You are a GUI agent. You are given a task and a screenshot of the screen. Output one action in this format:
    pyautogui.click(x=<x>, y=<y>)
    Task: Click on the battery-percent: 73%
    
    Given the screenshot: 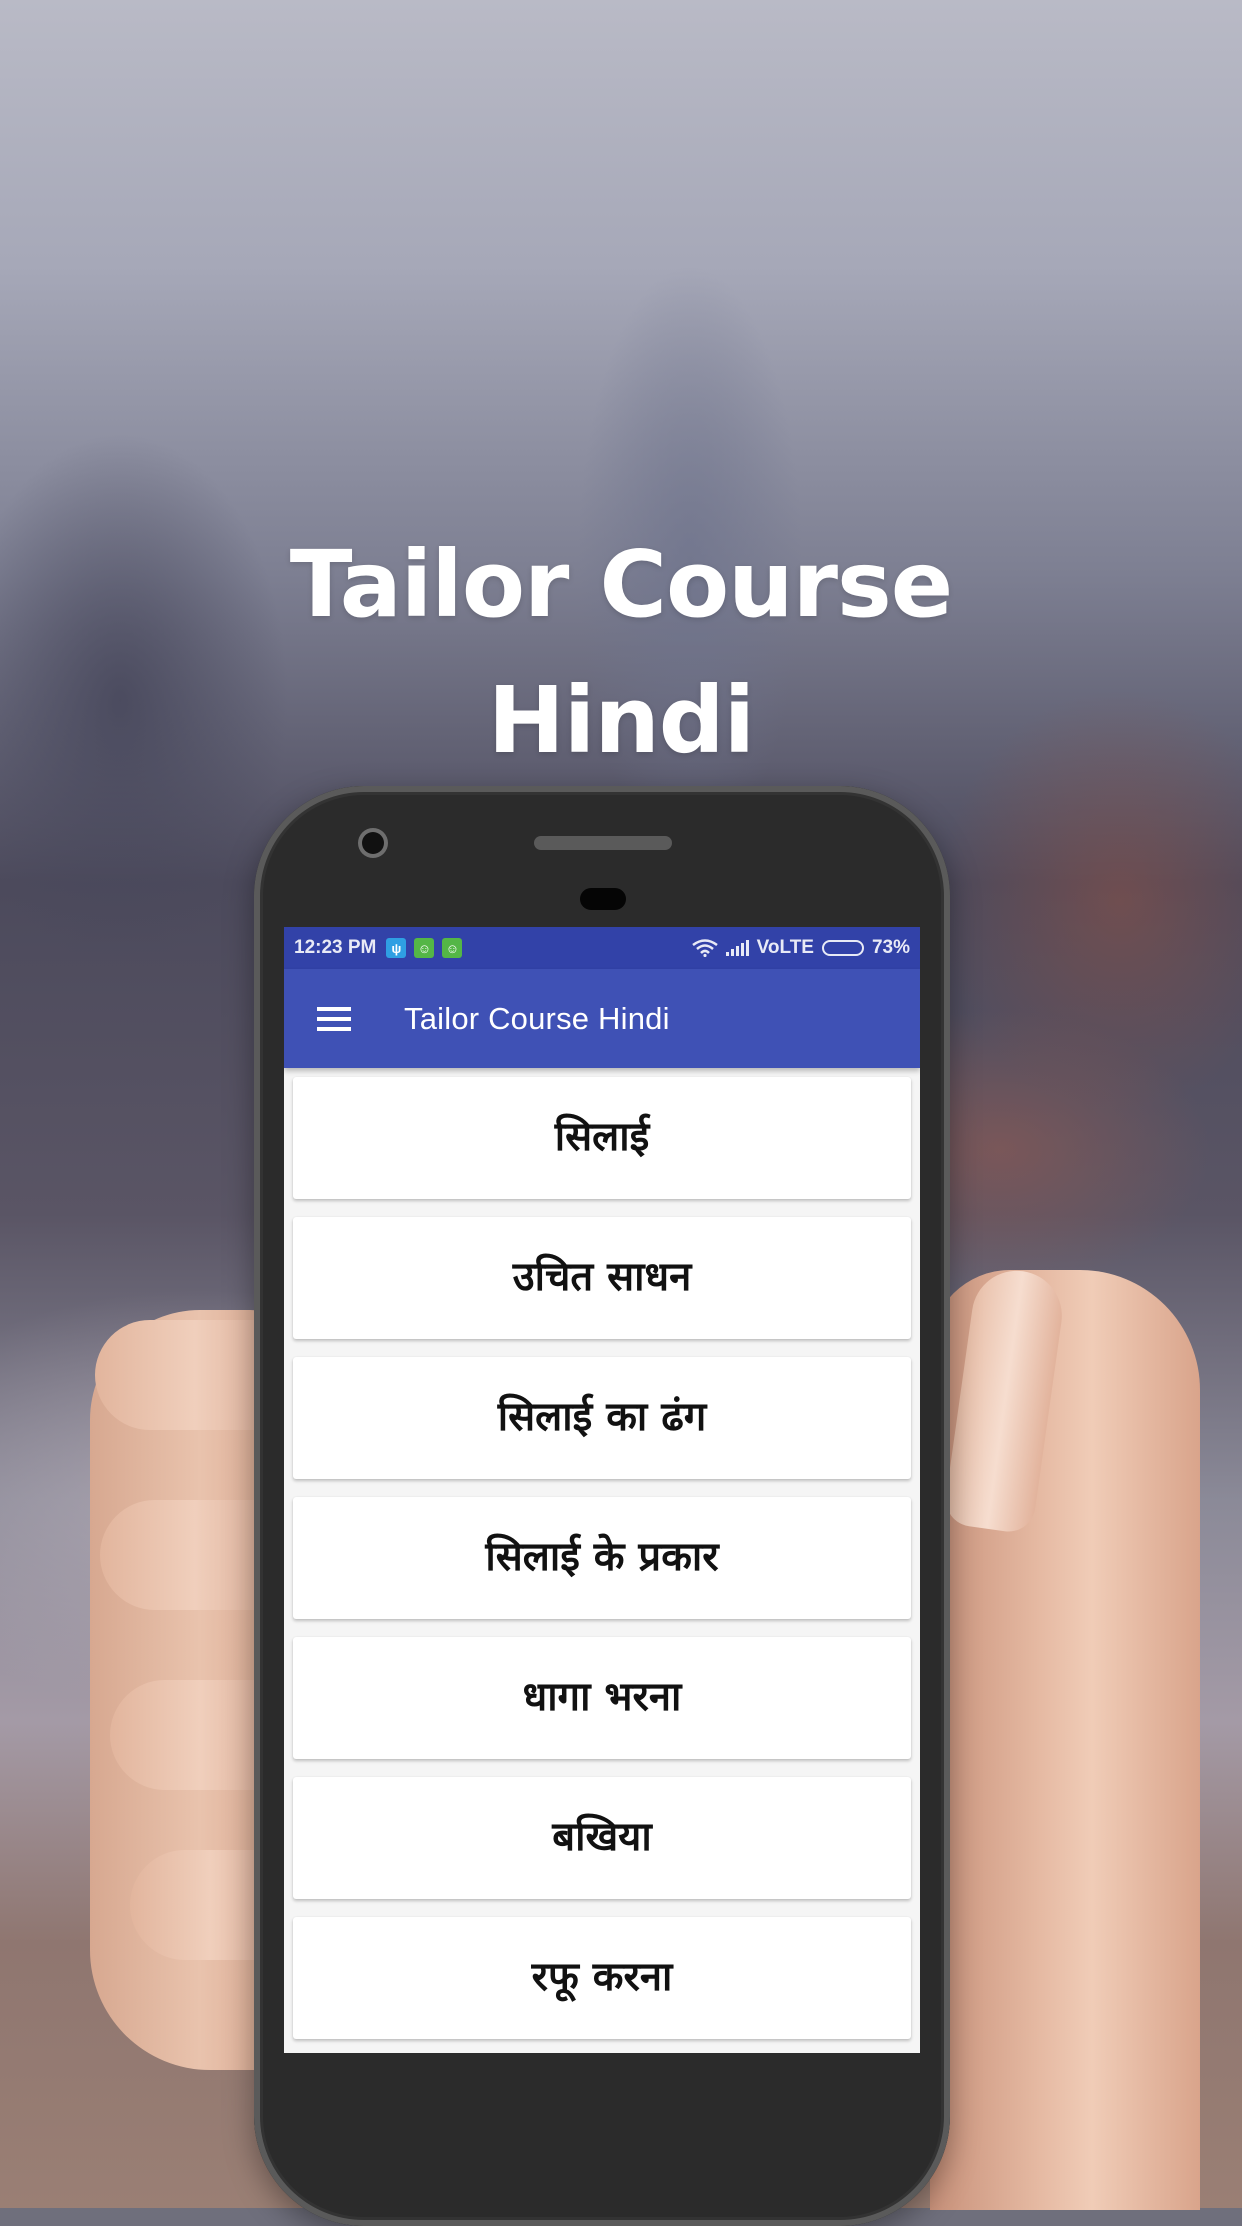 What is the action you would take?
    pyautogui.click(x=890, y=947)
    